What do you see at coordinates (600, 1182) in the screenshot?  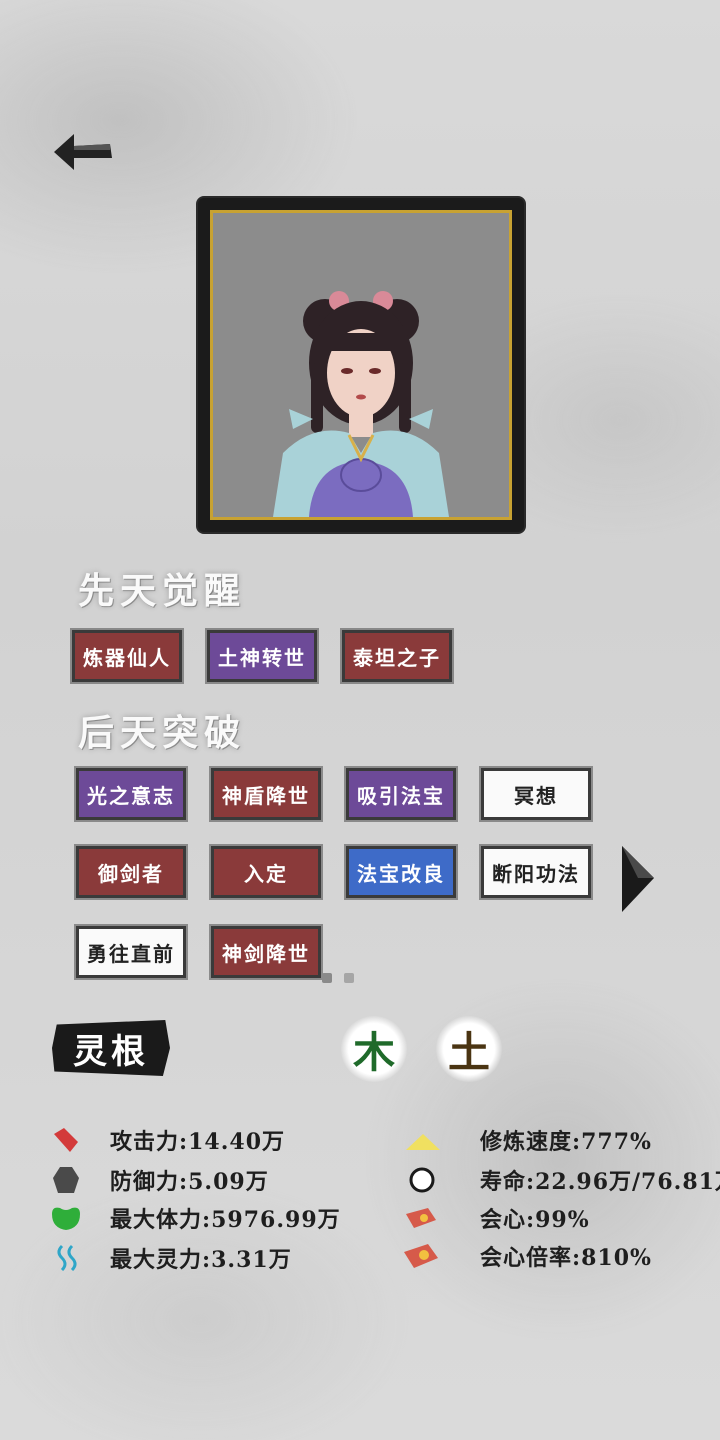 I see `lifespan-stat: 寿命:22.96万/76.81万` at bounding box center [600, 1182].